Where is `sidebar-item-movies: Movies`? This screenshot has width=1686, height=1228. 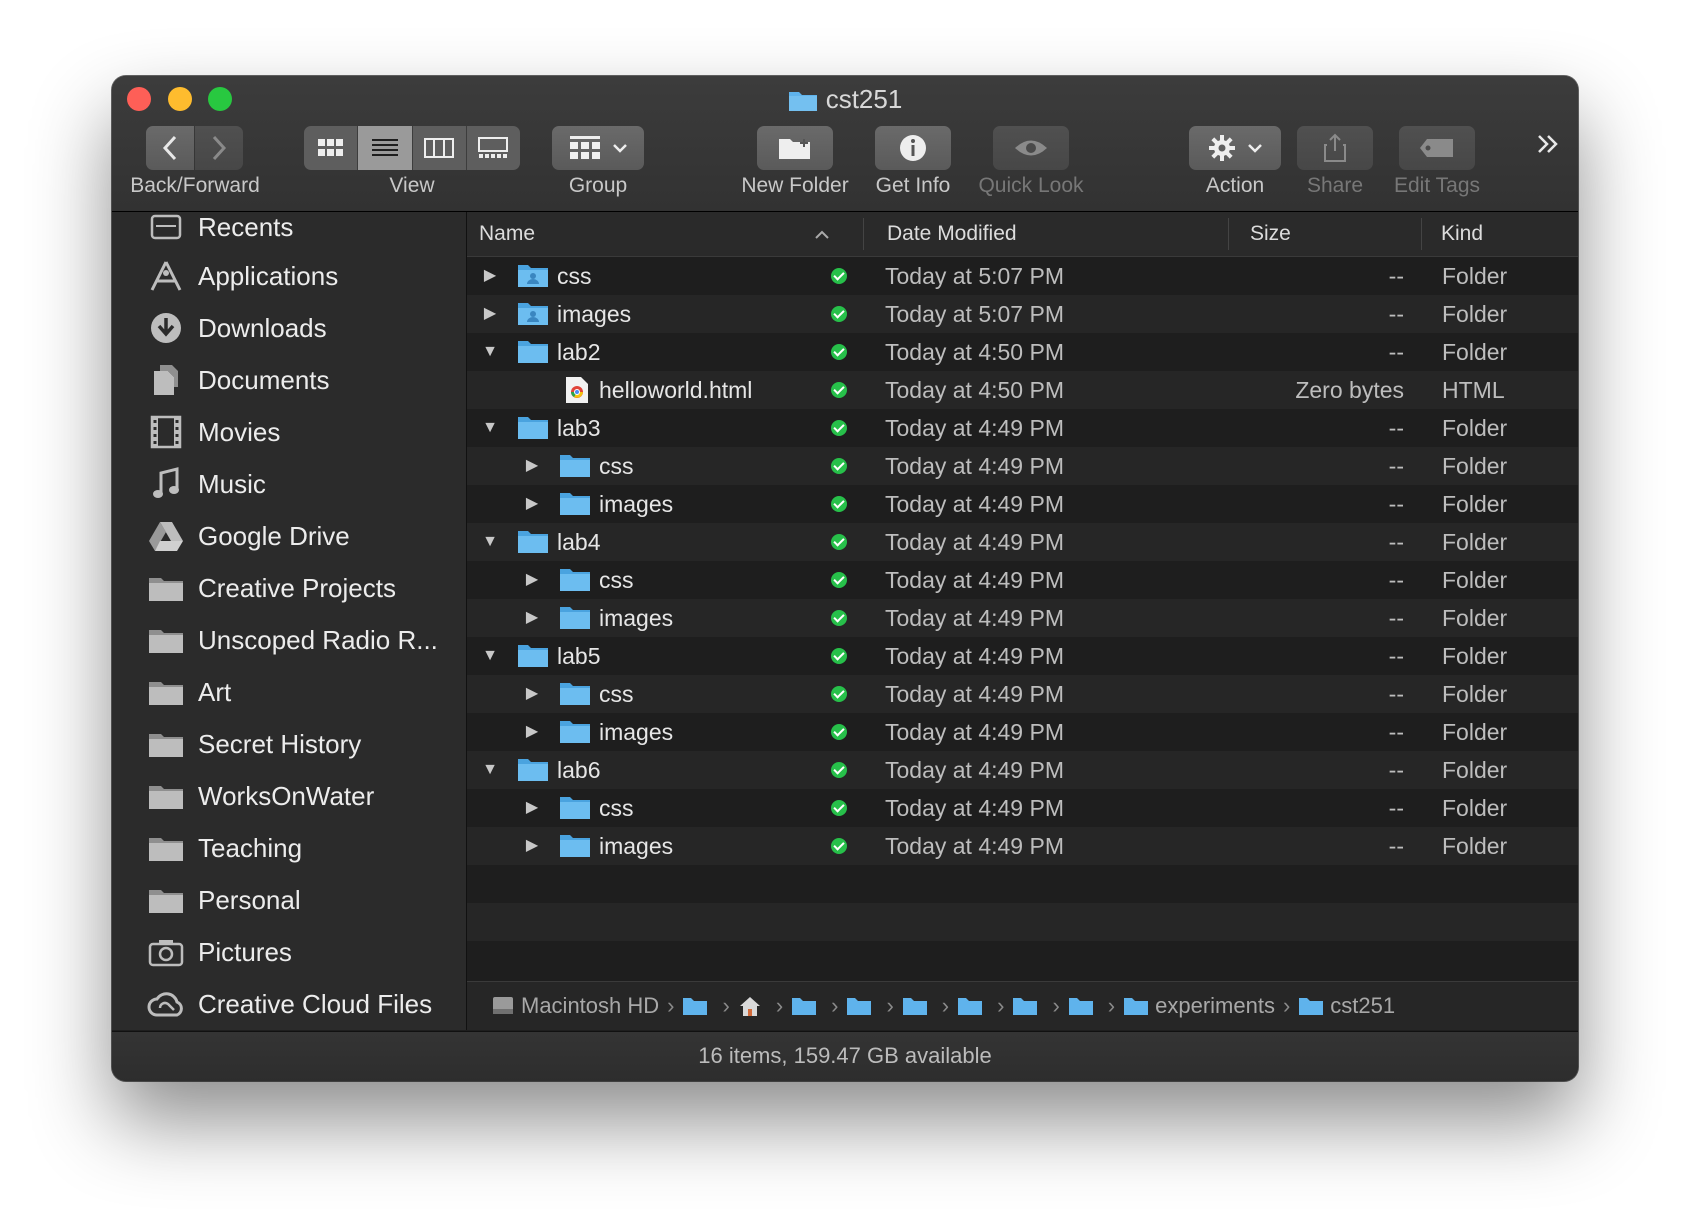
sidebar-item-movies: Movies is located at coordinates (289, 432).